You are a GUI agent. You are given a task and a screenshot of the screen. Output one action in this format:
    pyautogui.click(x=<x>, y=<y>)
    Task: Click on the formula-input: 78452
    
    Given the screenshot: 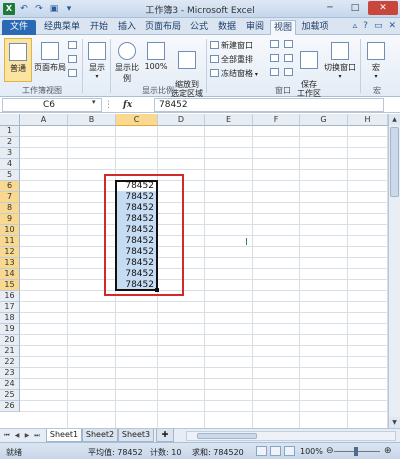 What is the action you would take?
    pyautogui.click(x=269, y=105)
    